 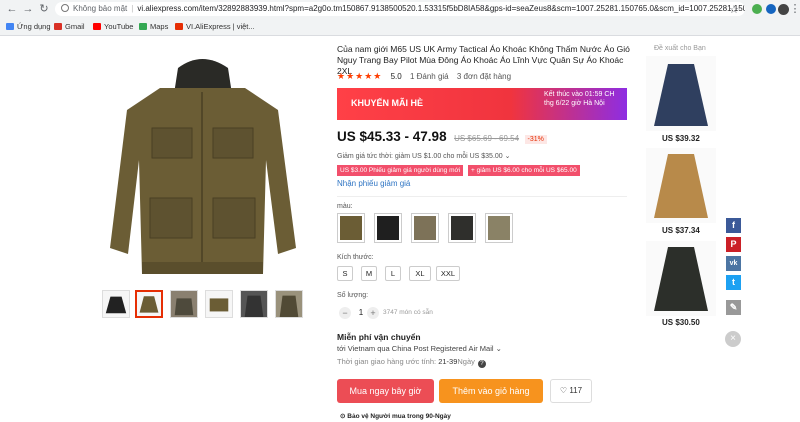 I want to click on rating-value: 5.0, so click(x=396, y=76).